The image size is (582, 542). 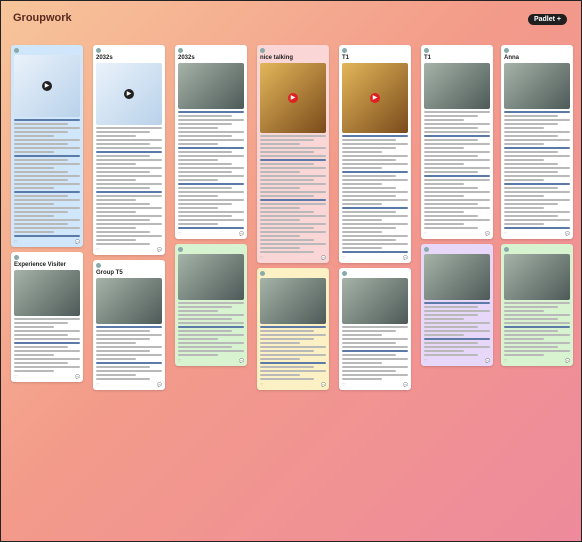 I want to click on post-title: 2032s, so click(x=104, y=58).